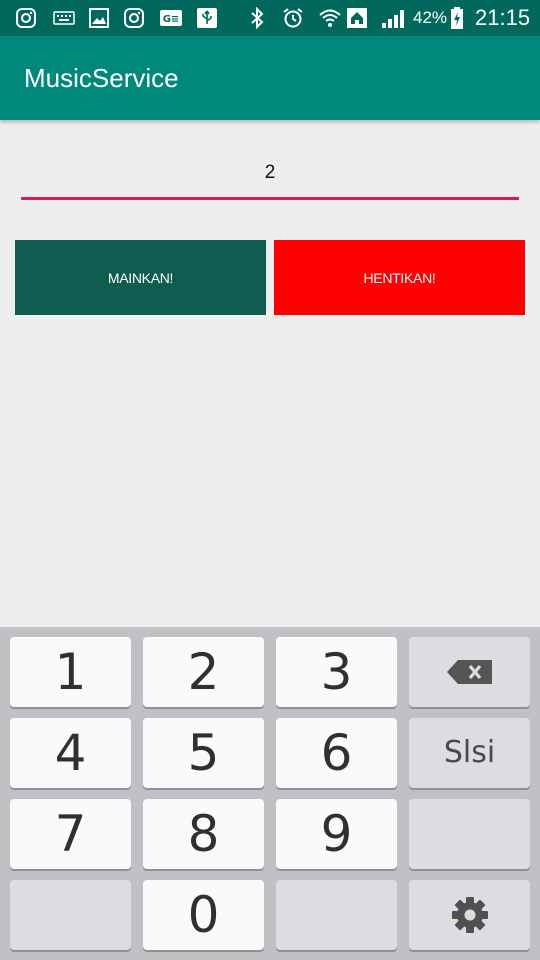 Image resolution: width=540 pixels, height=960 pixels. Describe the element at coordinates (207, 18) in the screenshot. I see `usb-icon` at that location.